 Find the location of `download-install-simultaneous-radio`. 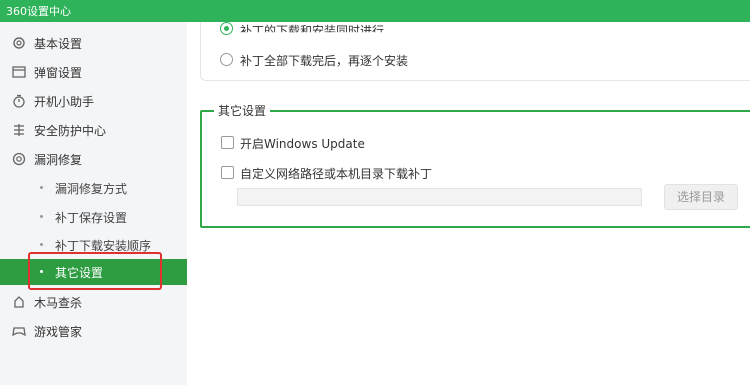

download-install-simultaneous-radio is located at coordinates (226, 28).